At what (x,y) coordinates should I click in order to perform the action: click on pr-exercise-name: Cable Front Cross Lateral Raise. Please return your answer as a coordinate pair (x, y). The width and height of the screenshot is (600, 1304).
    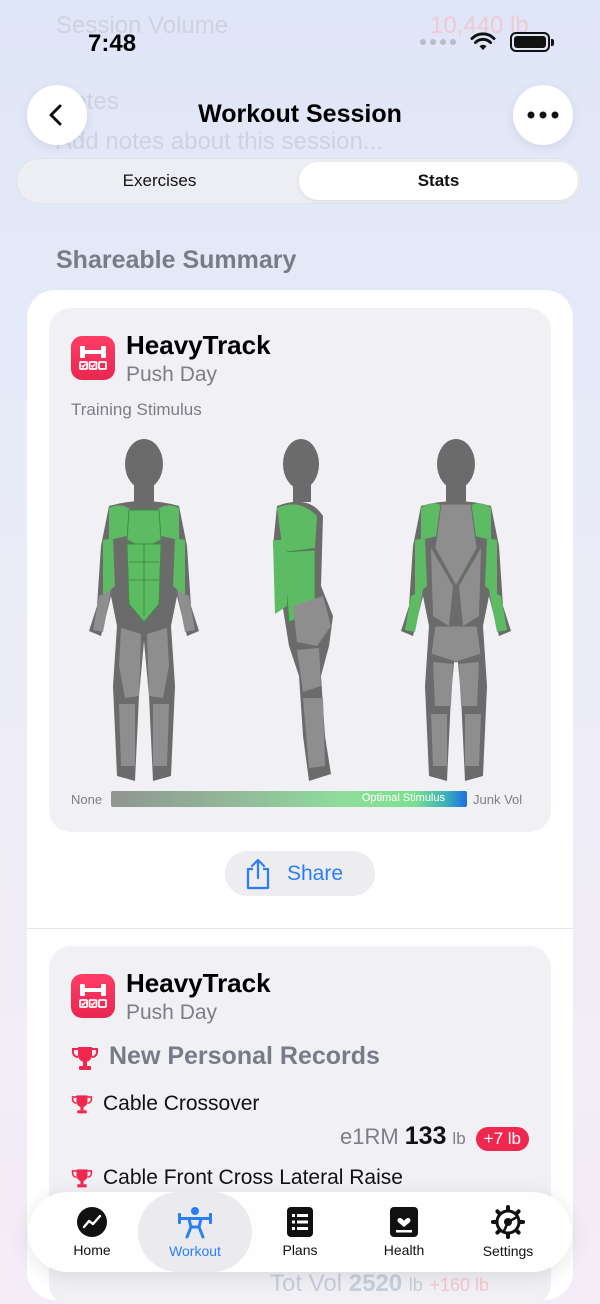
    Looking at the image, I should click on (253, 1177).